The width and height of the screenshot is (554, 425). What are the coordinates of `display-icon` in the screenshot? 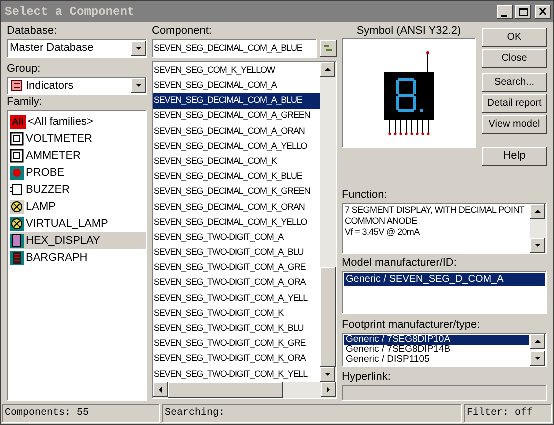 It's located at (17, 241).